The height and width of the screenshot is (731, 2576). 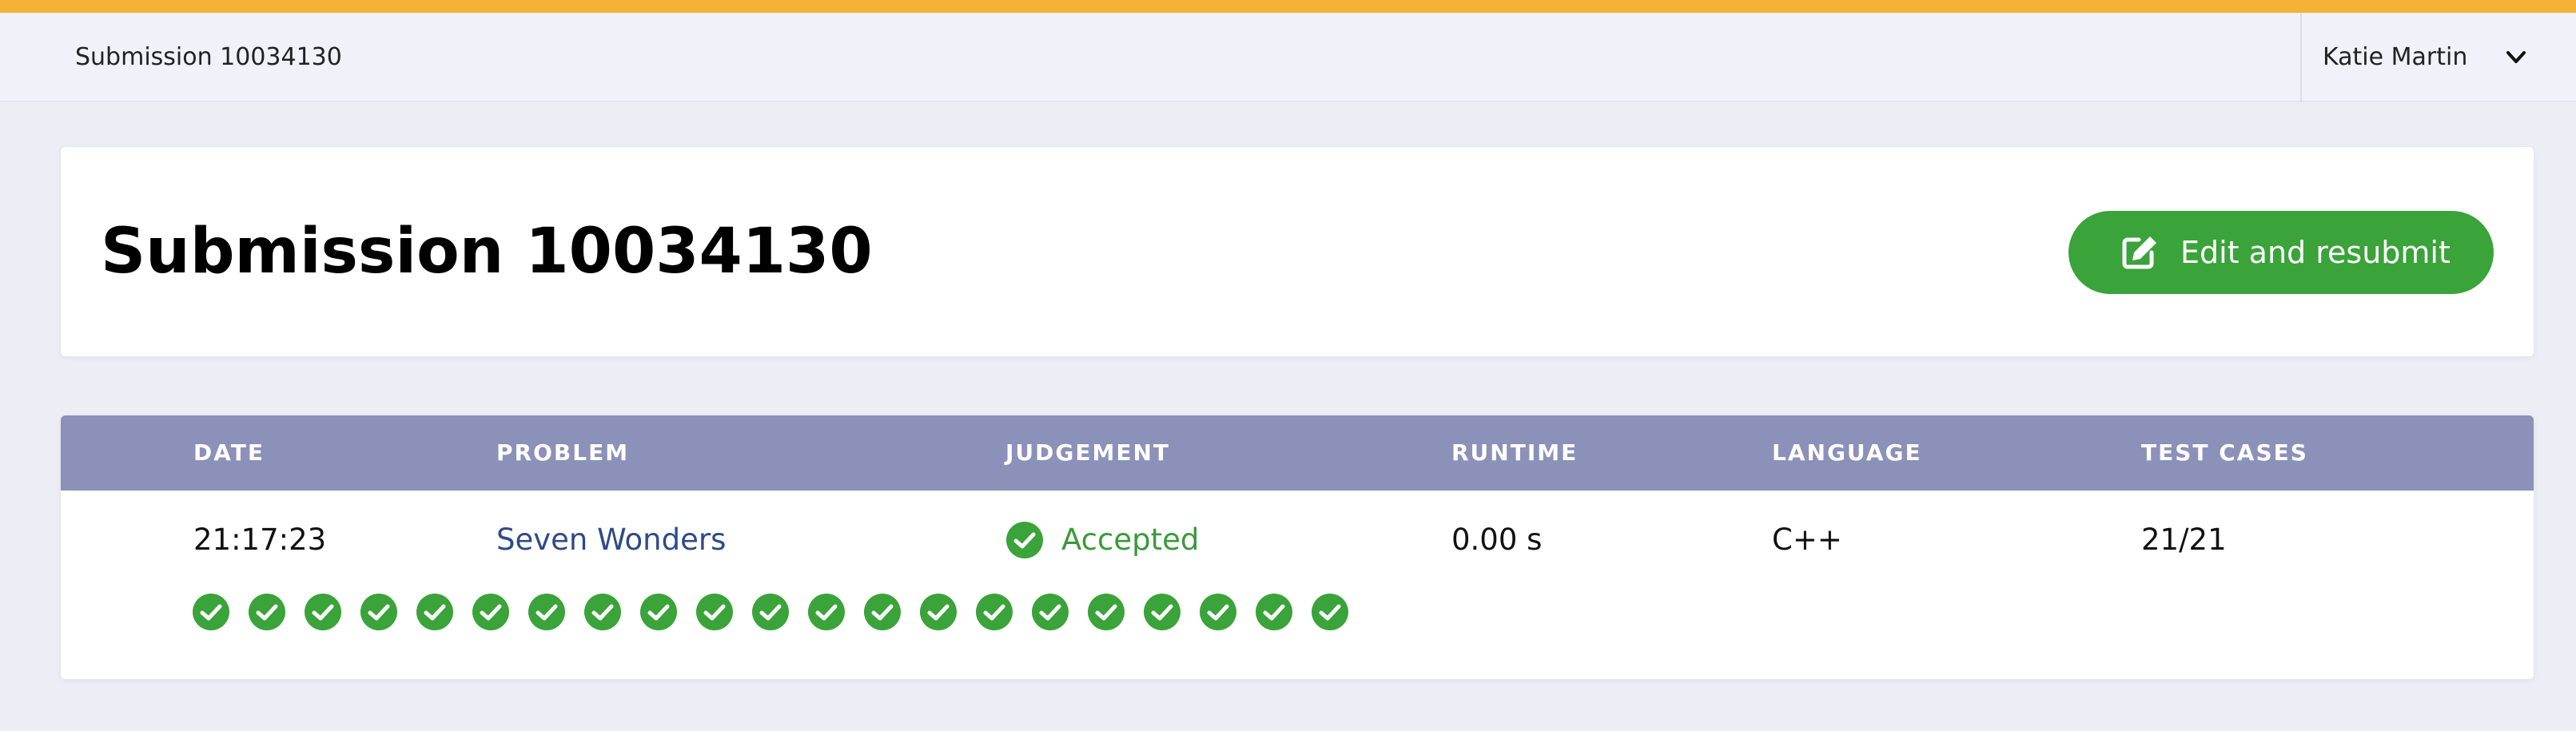 I want to click on top-bar: Submission 10034130 Katie Martin, so click(x=1288, y=58).